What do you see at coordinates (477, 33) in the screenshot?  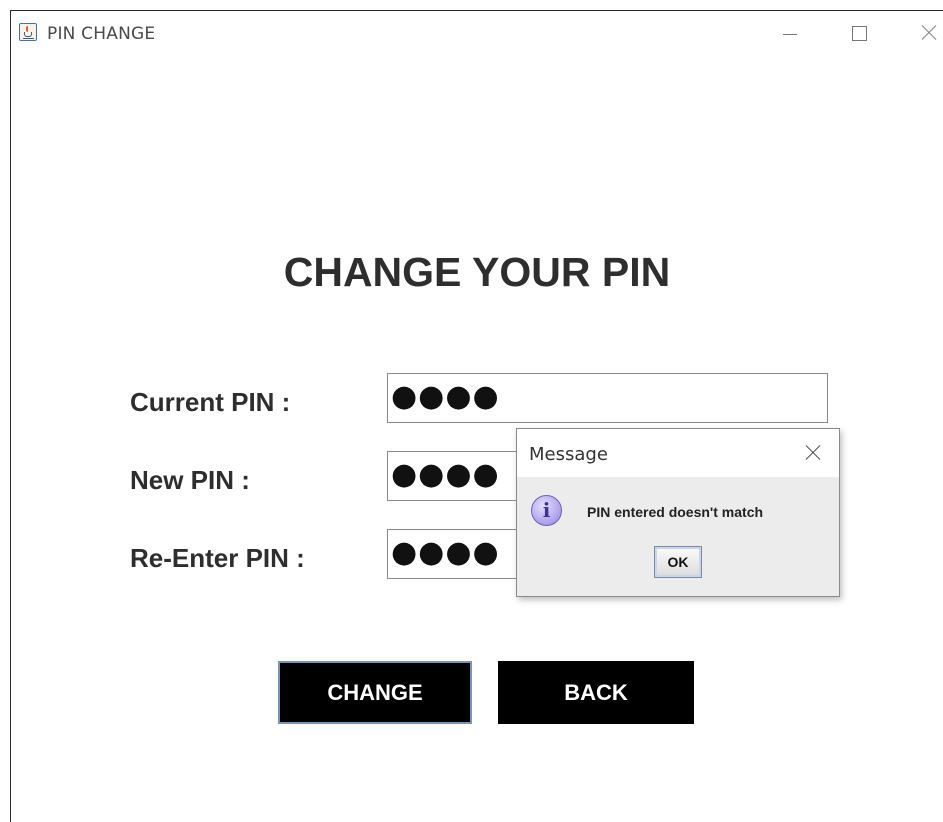 I see `window-titlebar: PIN CHANGE` at bounding box center [477, 33].